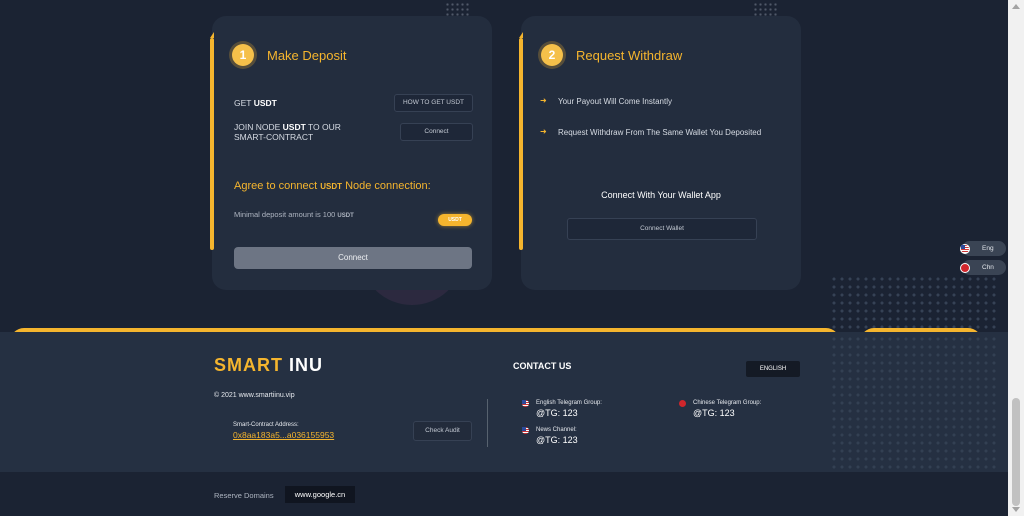  I want to click on join-node-label: JOIN NODE USDT TO OUR SMART-CONTRACT, so click(287, 132).